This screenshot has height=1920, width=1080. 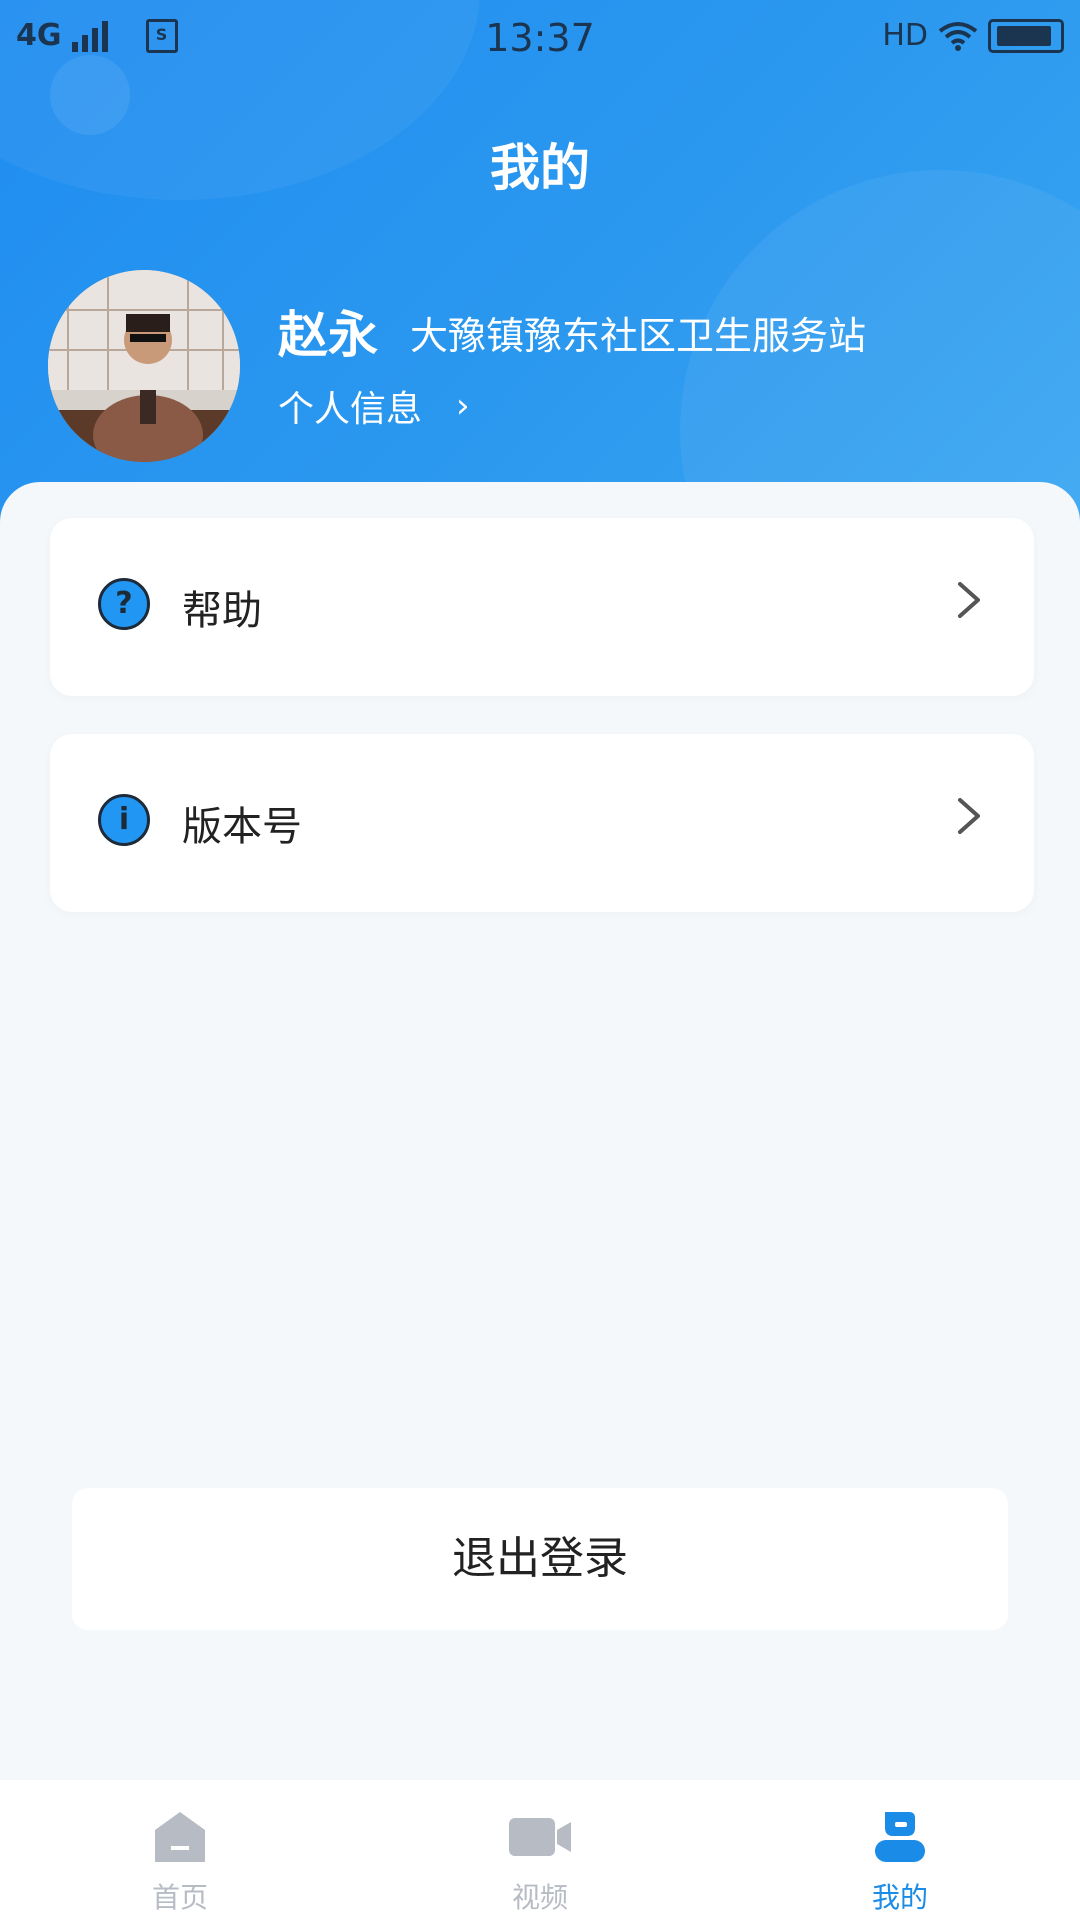 What do you see at coordinates (899, 1897) in the screenshot?
I see `tab-label: 我的` at bounding box center [899, 1897].